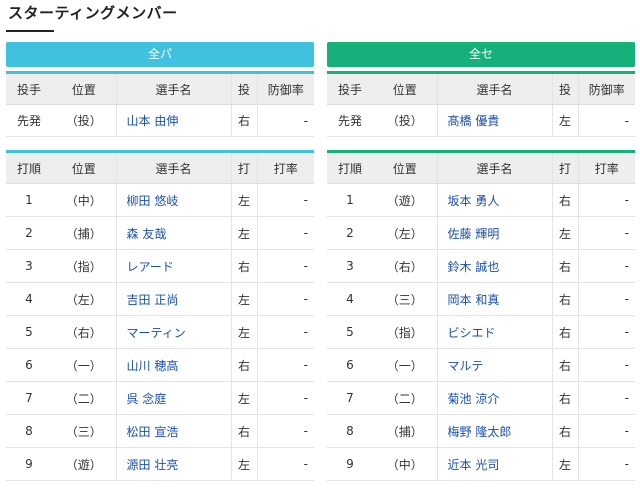 The image size is (640, 490). What do you see at coordinates (84, 200) in the screenshot?
I see `fielding-position: （中）` at bounding box center [84, 200].